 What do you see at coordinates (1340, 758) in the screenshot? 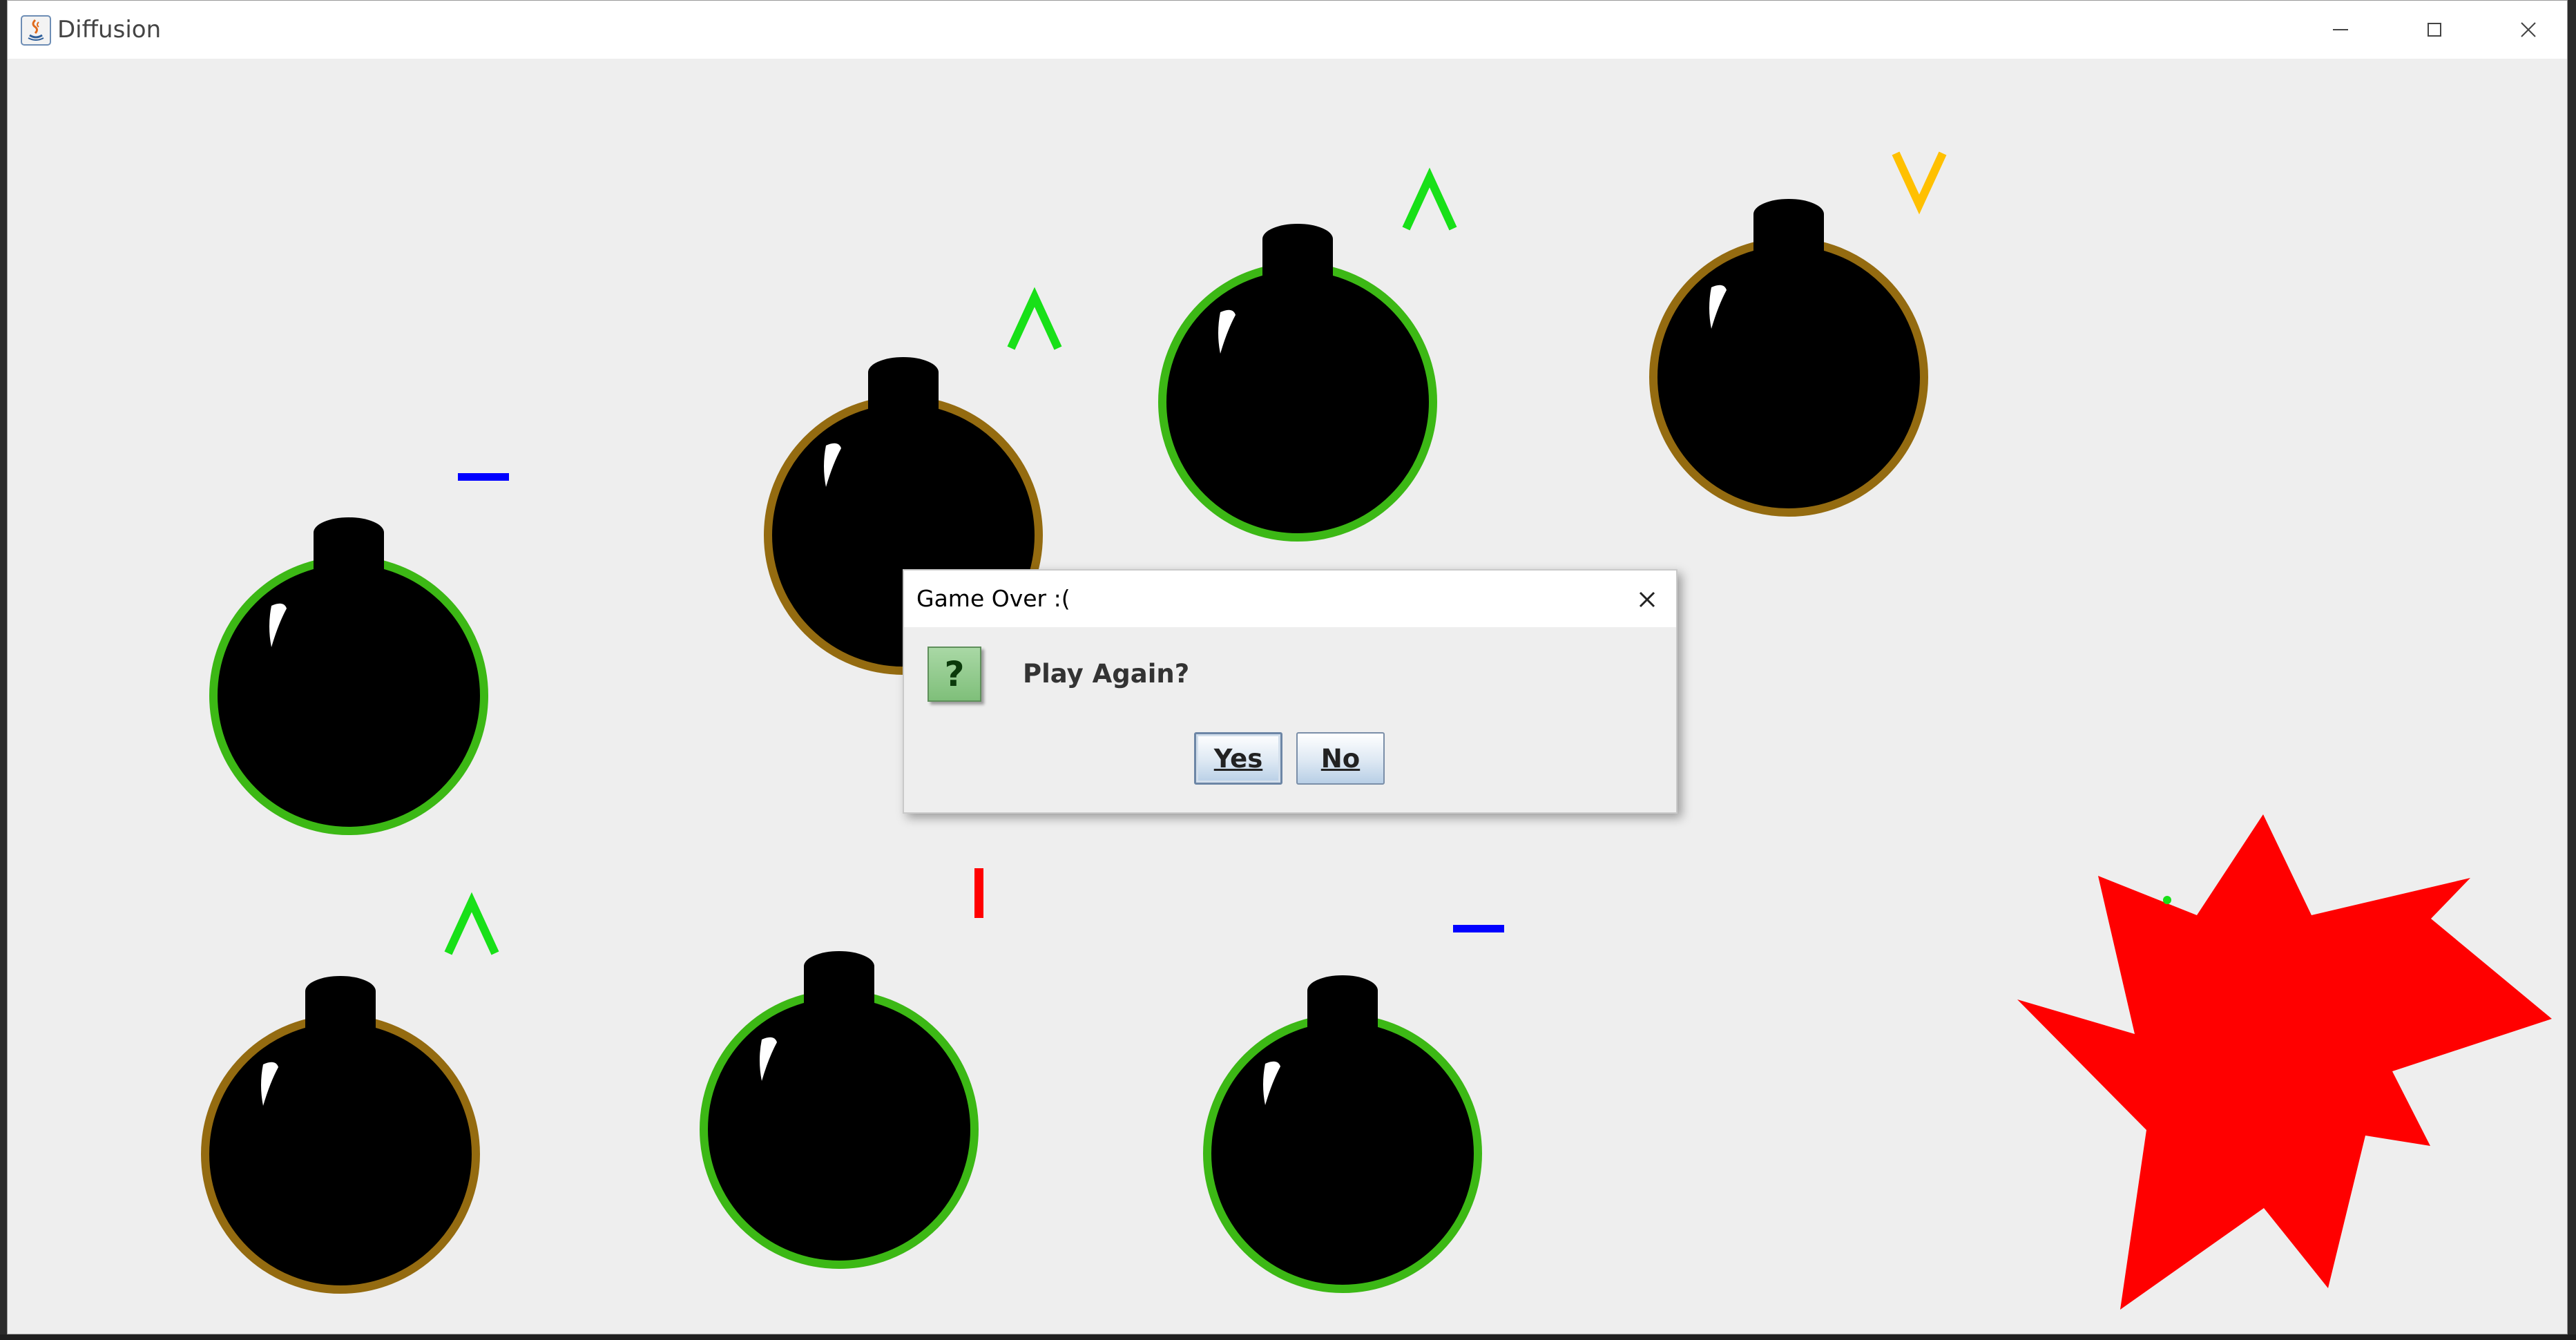
I see `no-button: No` at bounding box center [1340, 758].